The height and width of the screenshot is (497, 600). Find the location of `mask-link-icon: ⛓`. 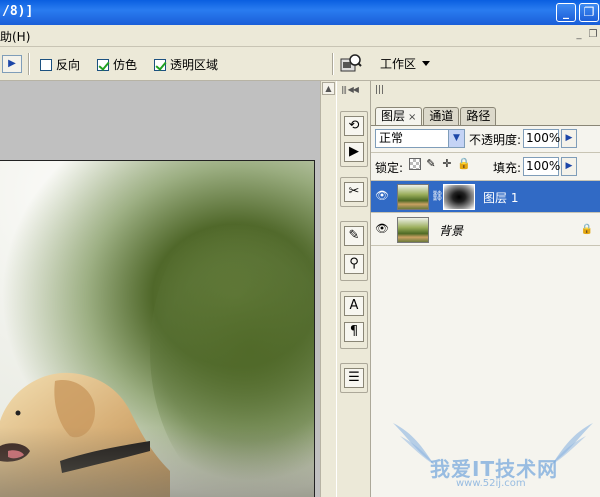

mask-link-icon: ⛓ is located at coordinates (437, 196).